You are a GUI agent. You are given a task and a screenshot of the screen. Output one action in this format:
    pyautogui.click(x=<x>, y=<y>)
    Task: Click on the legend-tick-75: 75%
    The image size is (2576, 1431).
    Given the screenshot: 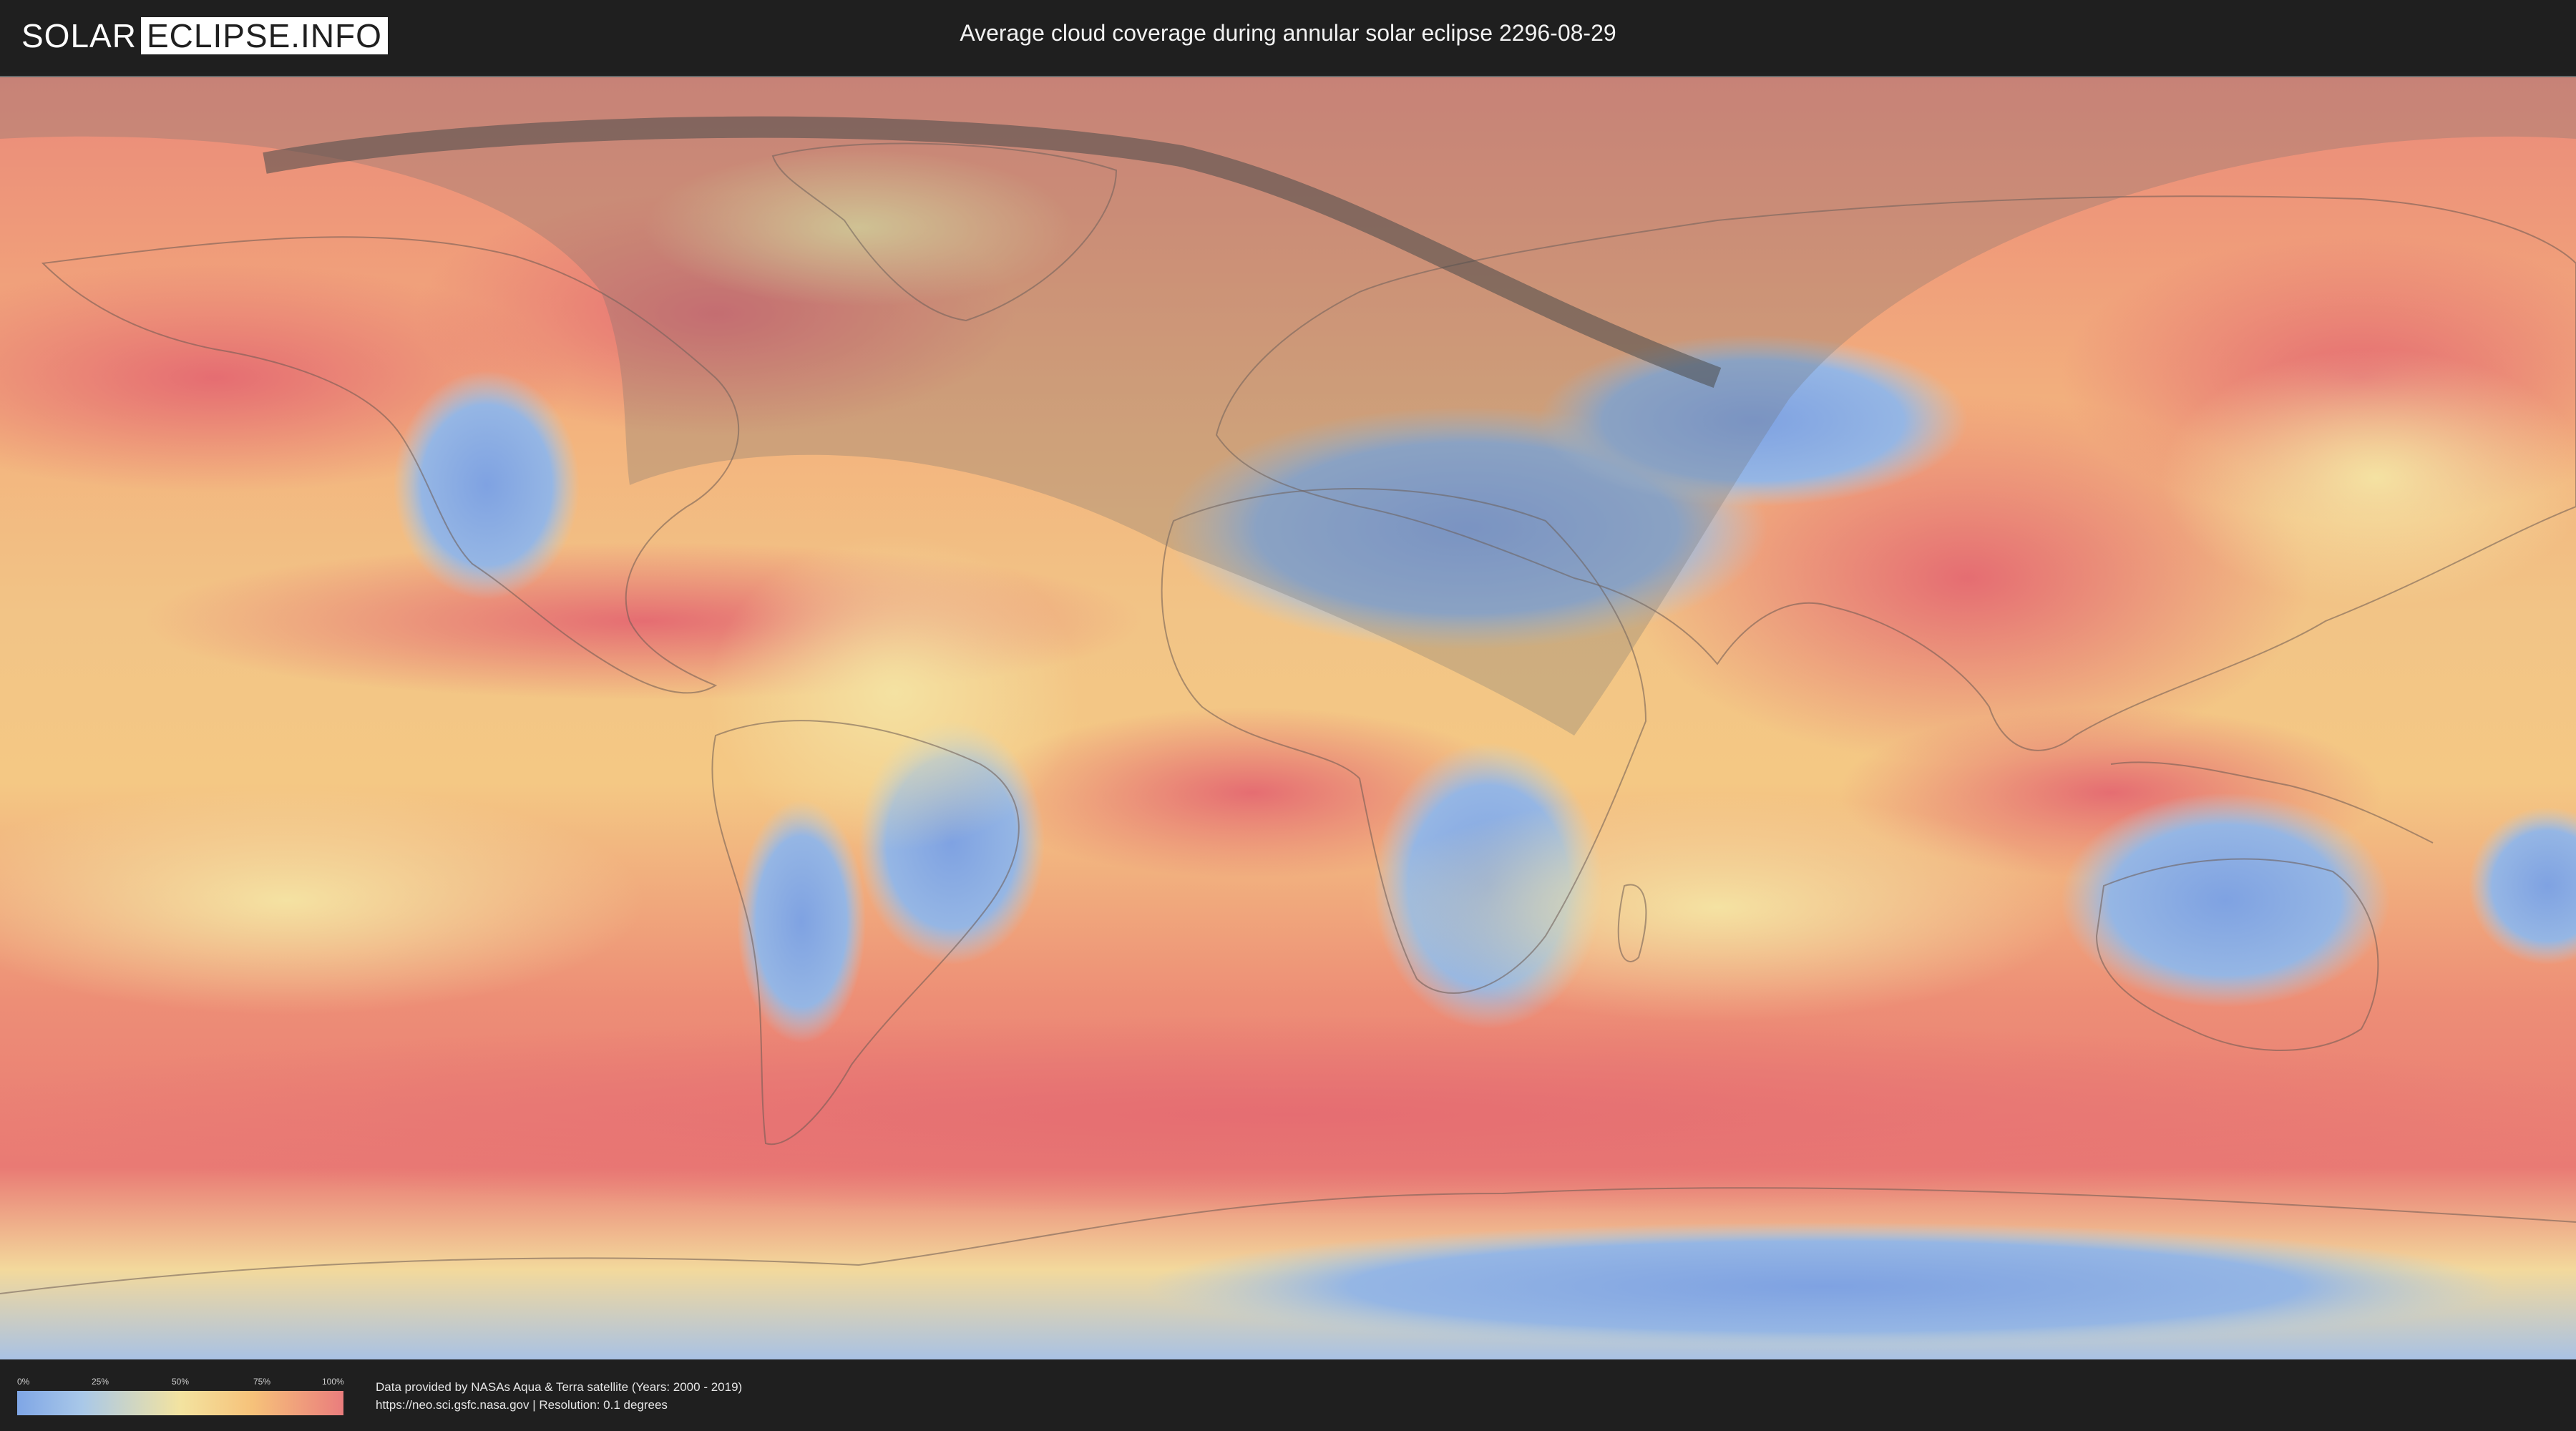 What is the action you would take?
    pyautogui.click(x=262, y=1382)
    